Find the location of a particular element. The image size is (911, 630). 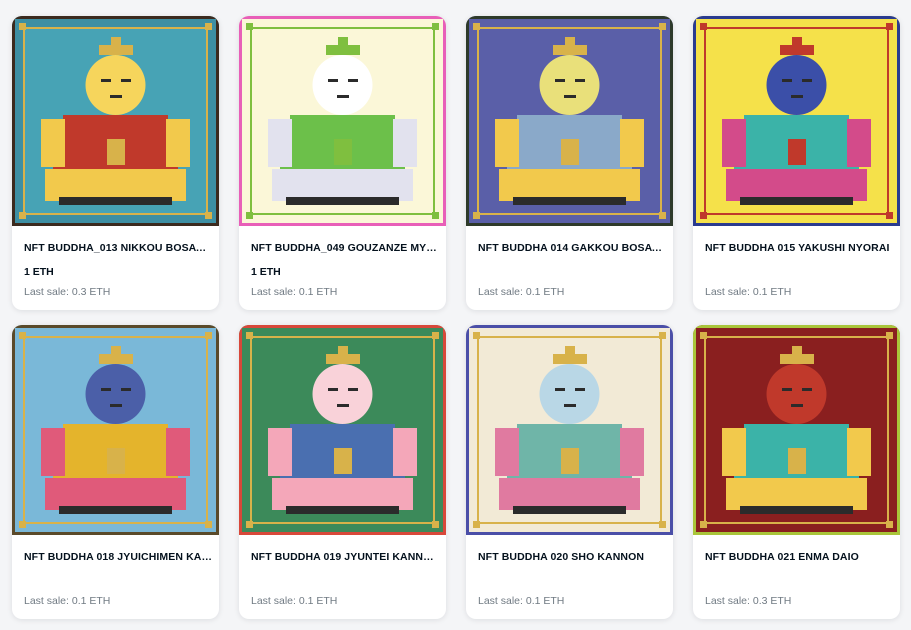

nft-title: NFT BUDDHA 019 JYUNTEI KANNON is located at coordinates (345, 557).